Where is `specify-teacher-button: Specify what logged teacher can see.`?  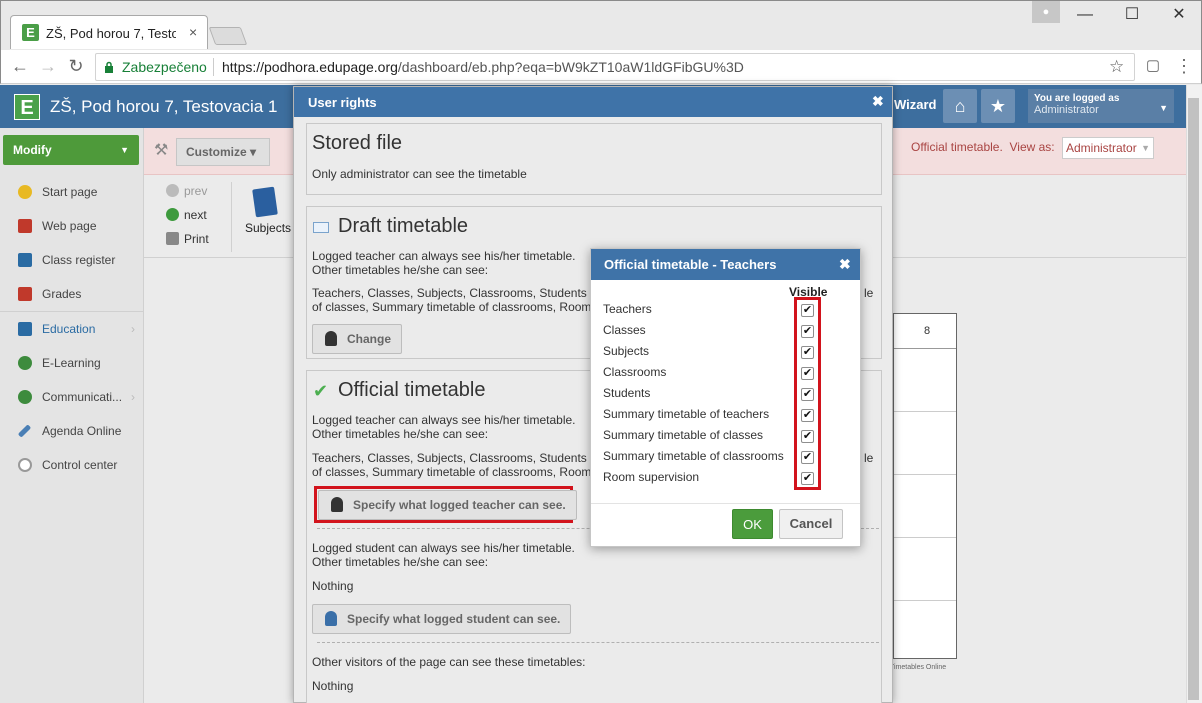 specify-teacher-button: Specify what logged teacher can see. is located at coordinates (447, 505).